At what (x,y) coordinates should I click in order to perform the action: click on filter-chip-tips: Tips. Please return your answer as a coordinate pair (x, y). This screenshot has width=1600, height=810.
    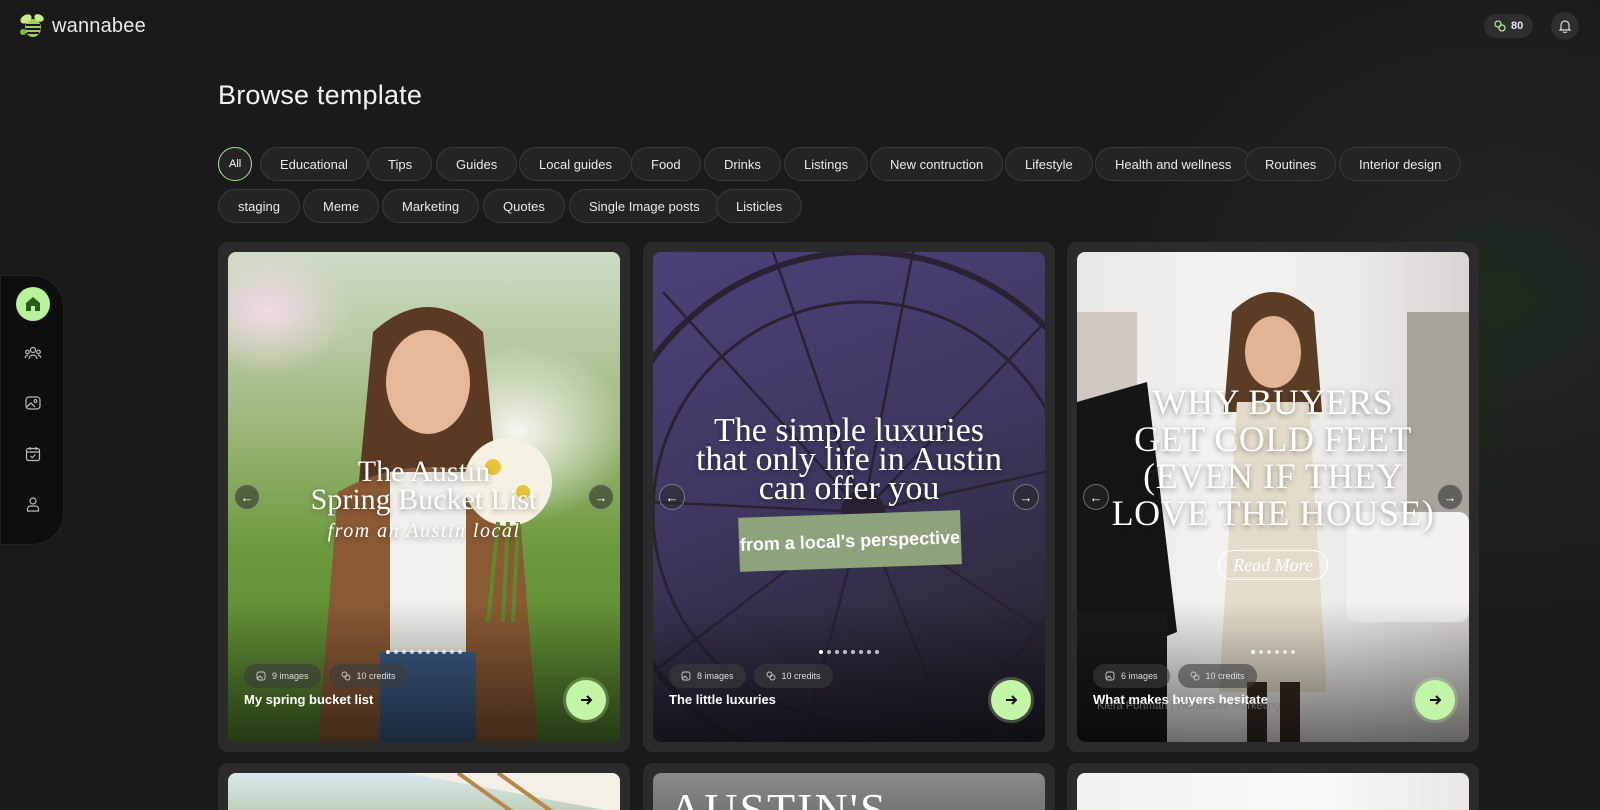
    Looking at the image, I should click on (400, 164).